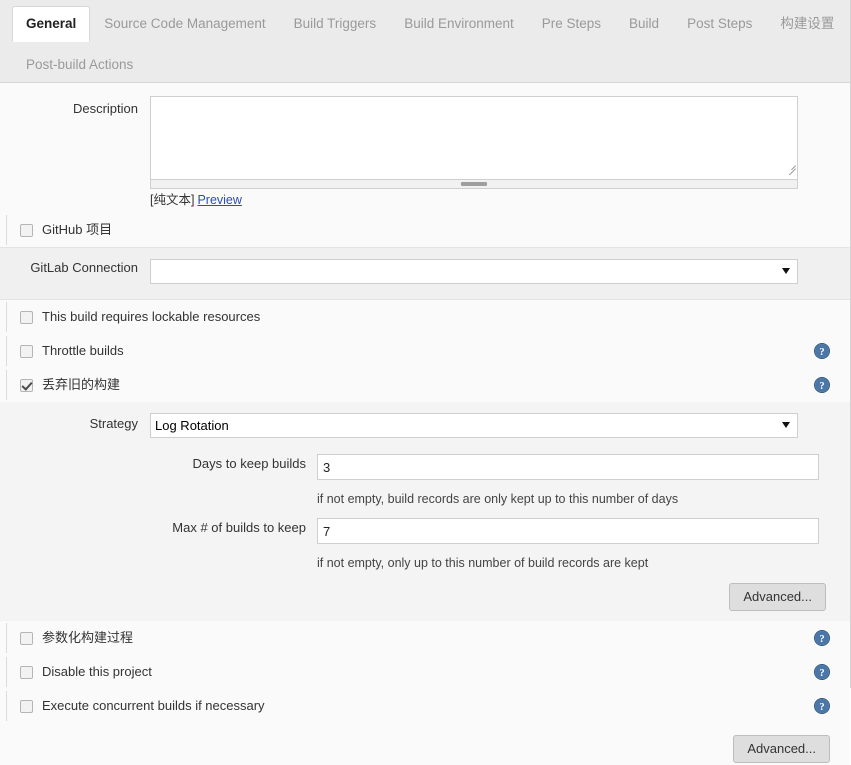 The height and width of the screenshot is (765, 851). What do you see at coordinates (335, 23) in the screenshot?
I see `tab-build-triggers: Build Triggers` at bounding box center [335, 23].